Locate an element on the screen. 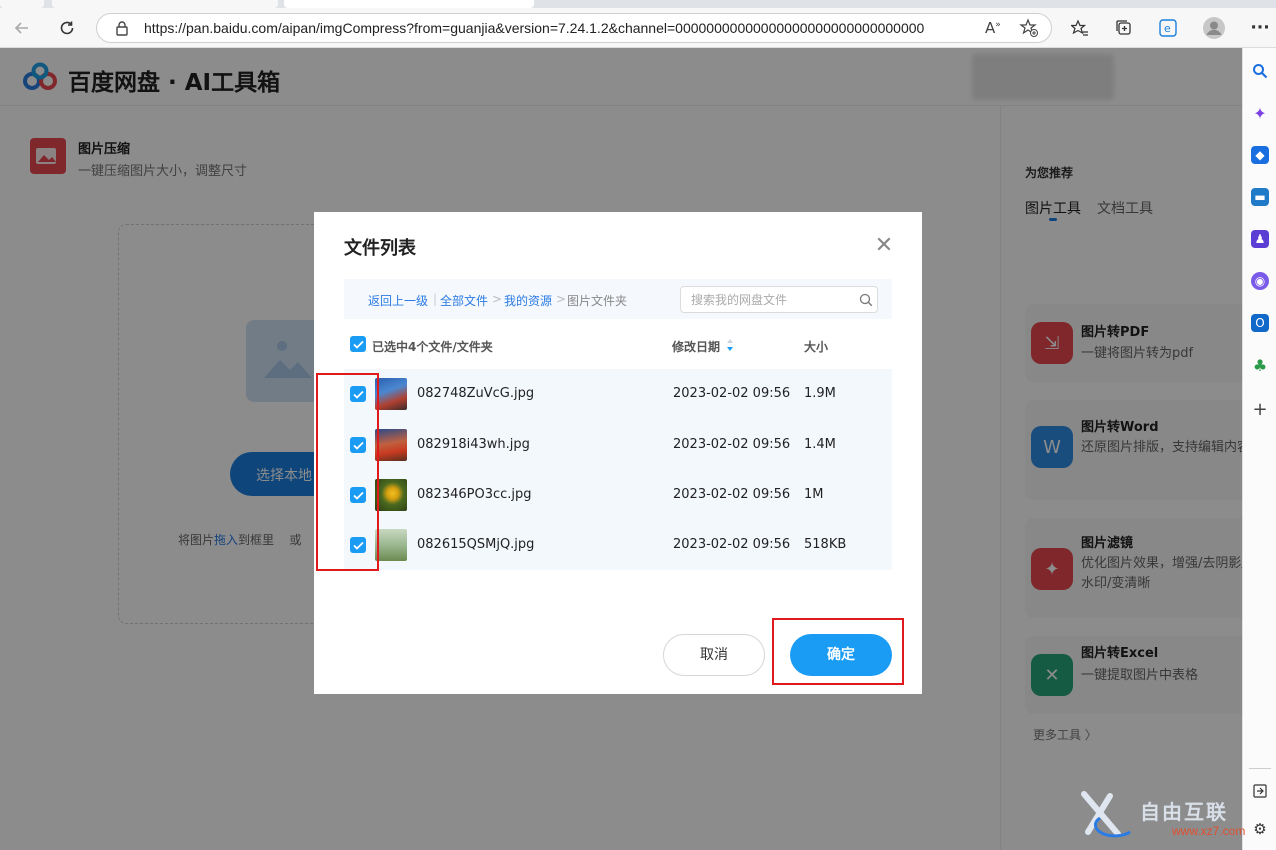  file-size: 1.4M is located at coordinates (820, 444).